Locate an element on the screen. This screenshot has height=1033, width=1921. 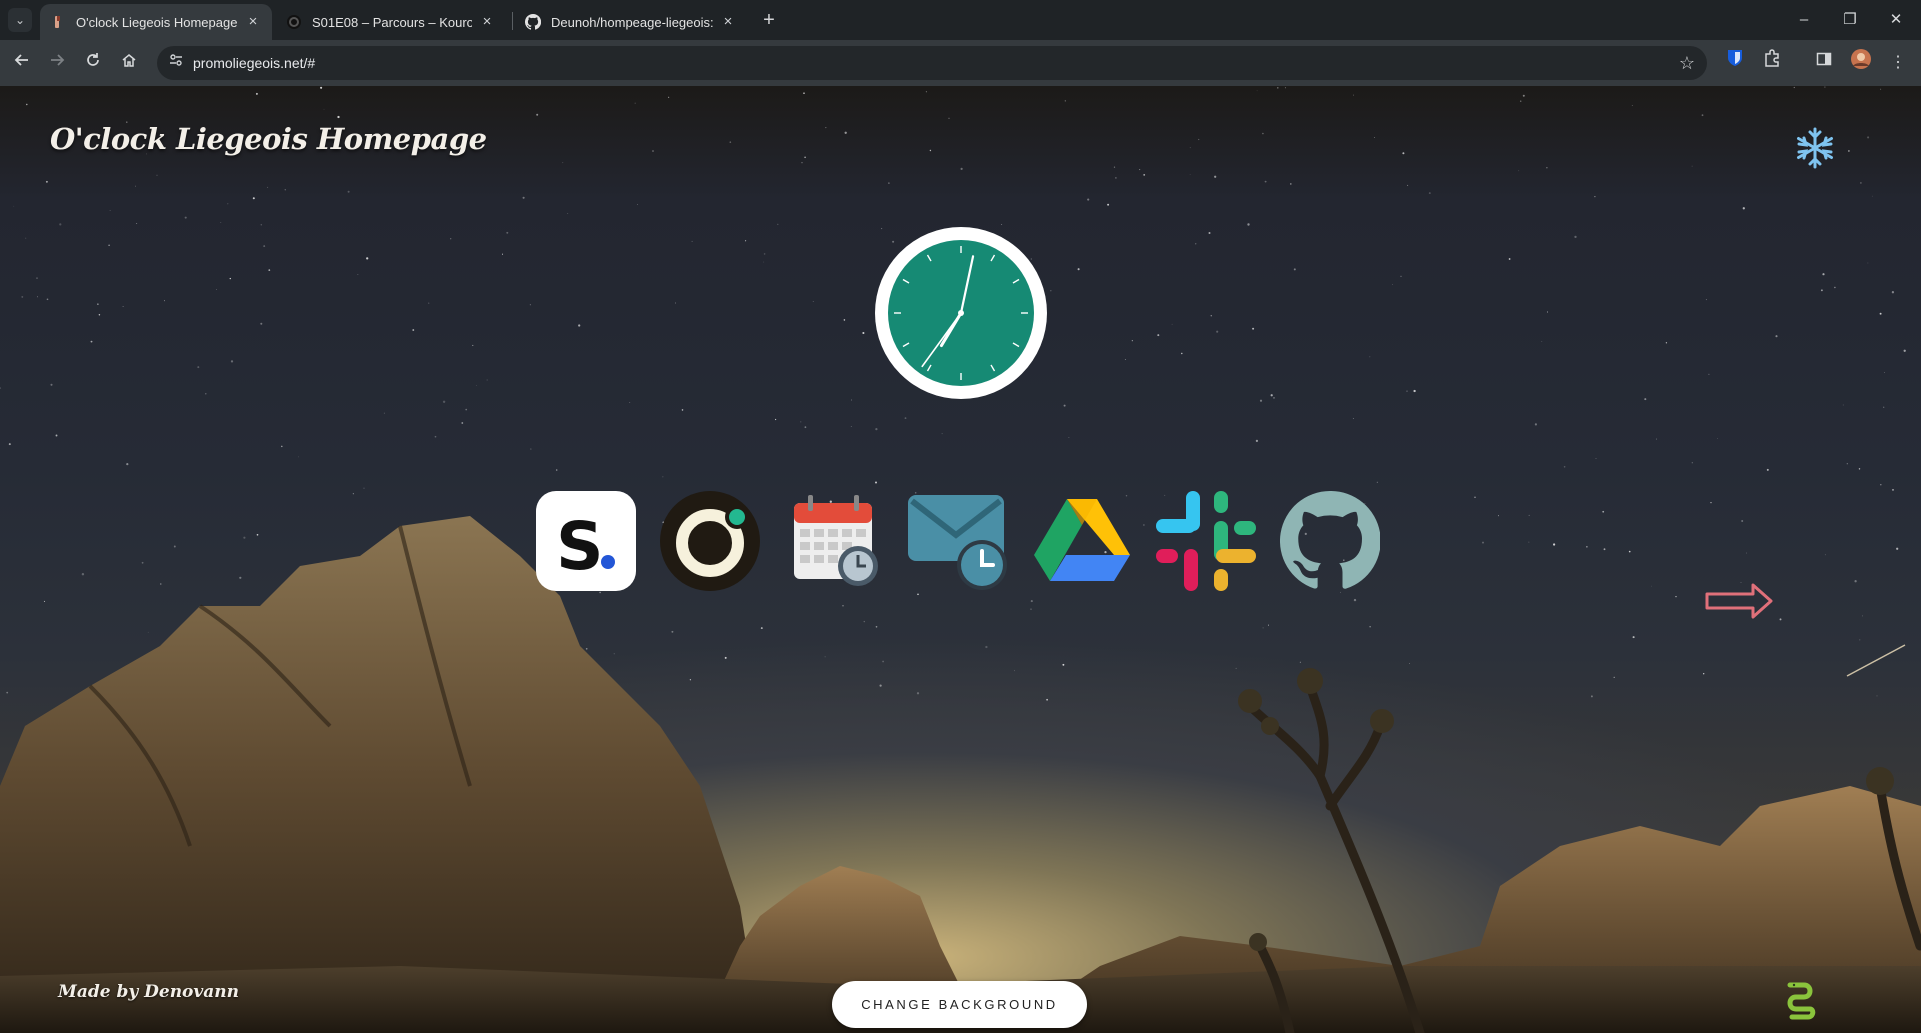
calendar-icon is located at coordinates (836, 540).